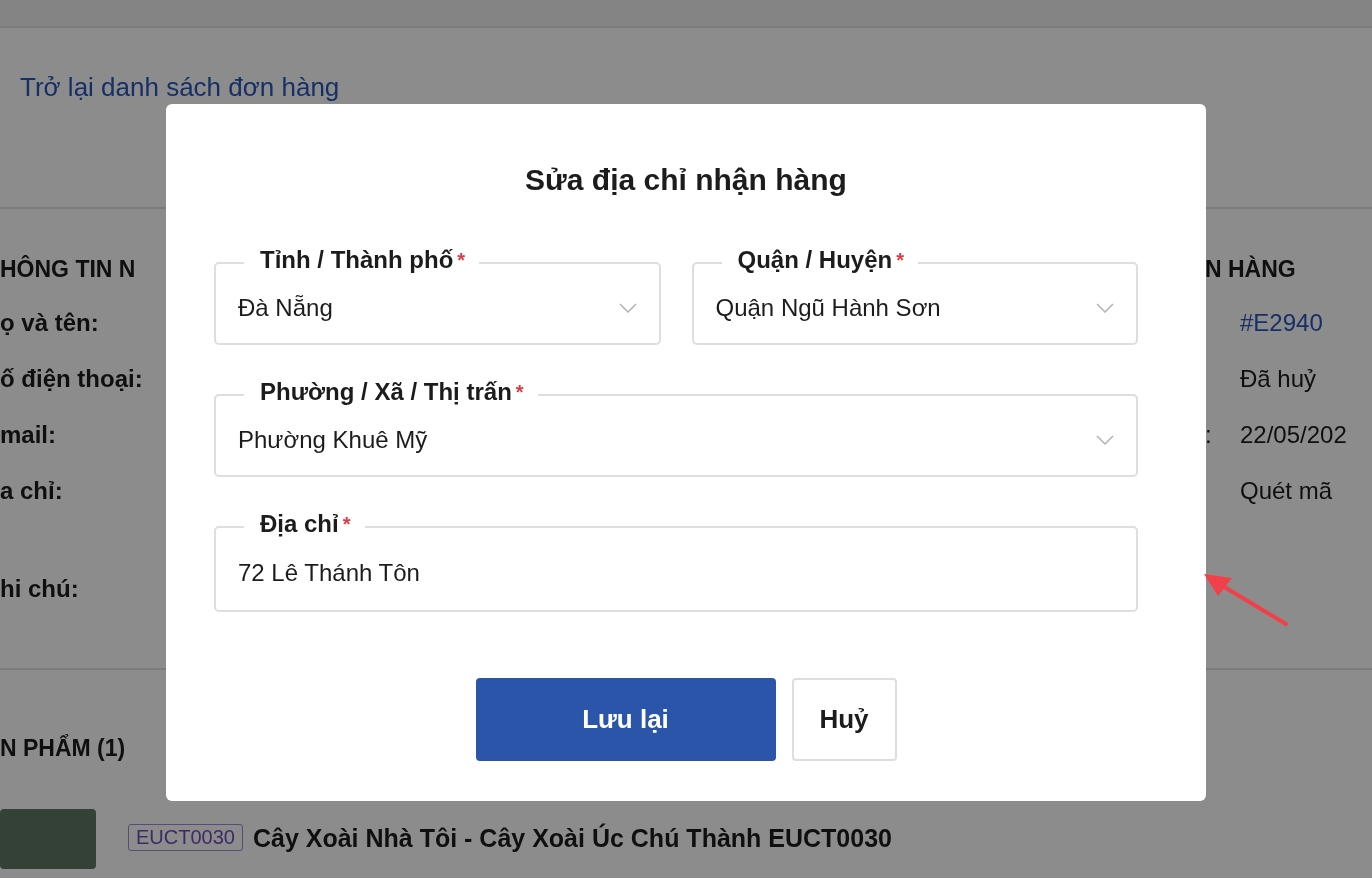 This screenshot has height=878, width=1372. What do you see at coordinates (28, 435) in the screenshot?
I see `field-label: mail:` at bounding box center [28, 435].